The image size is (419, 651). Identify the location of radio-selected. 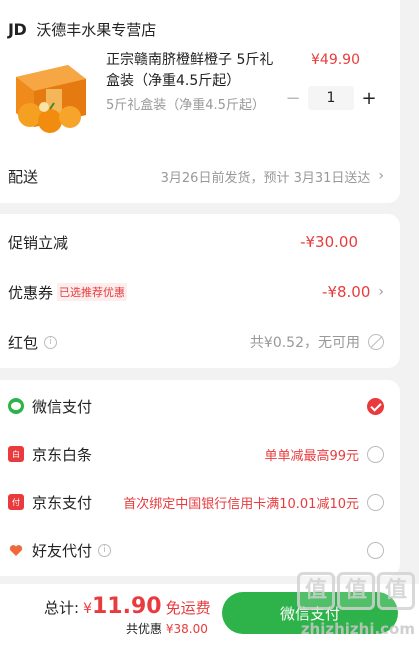
(375, 406).